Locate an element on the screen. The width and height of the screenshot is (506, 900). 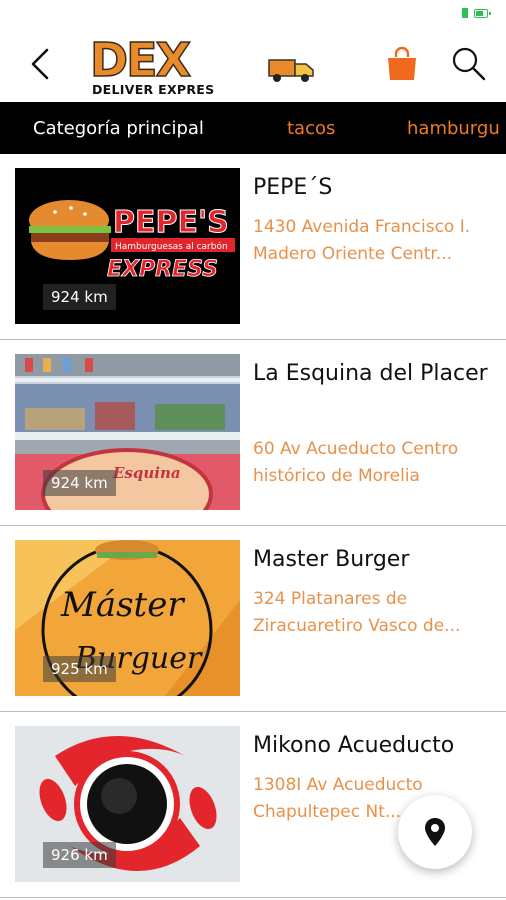
restaurant-name: La Esquina del Placer is located at coordinates (370, 373).